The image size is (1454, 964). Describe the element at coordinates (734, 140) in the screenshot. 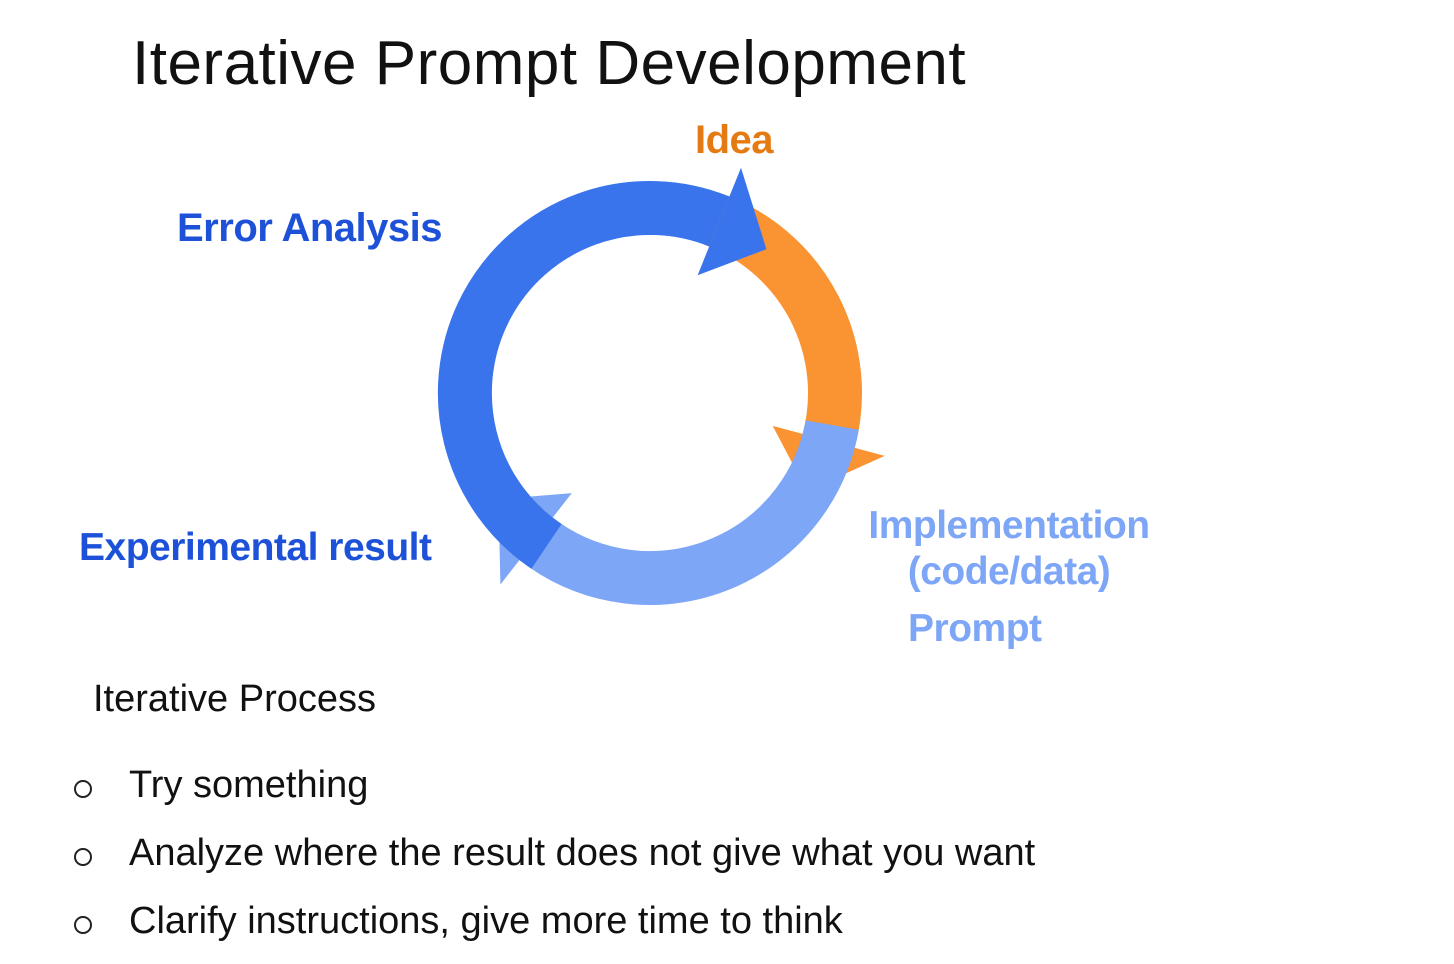

I see `stage-label-idea: Idea` at that location.